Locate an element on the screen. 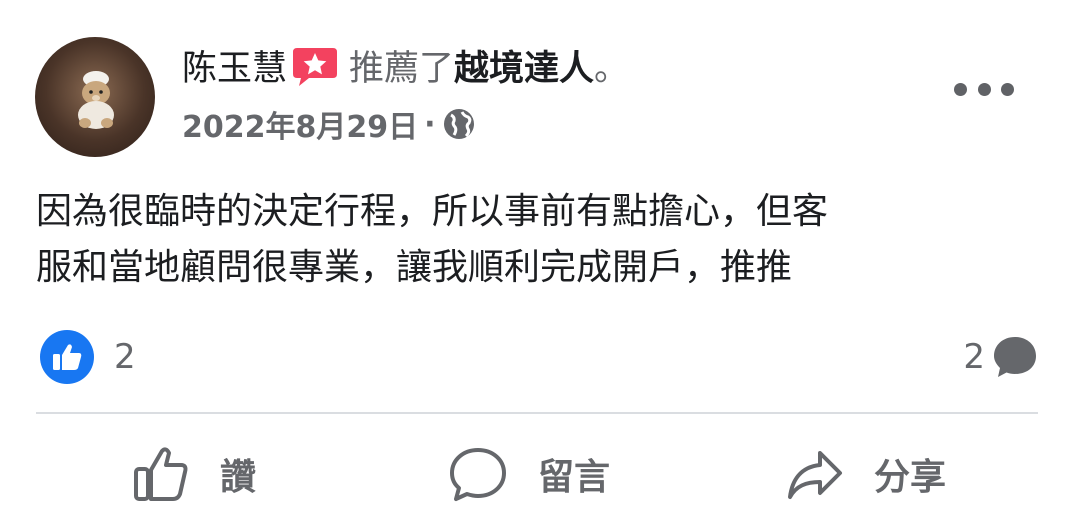 The width and height of the screenshot is (1073, 532). post-header-line: 陈玉慧 推薦了 越境達人 。 is located at coordinates (405, 65).